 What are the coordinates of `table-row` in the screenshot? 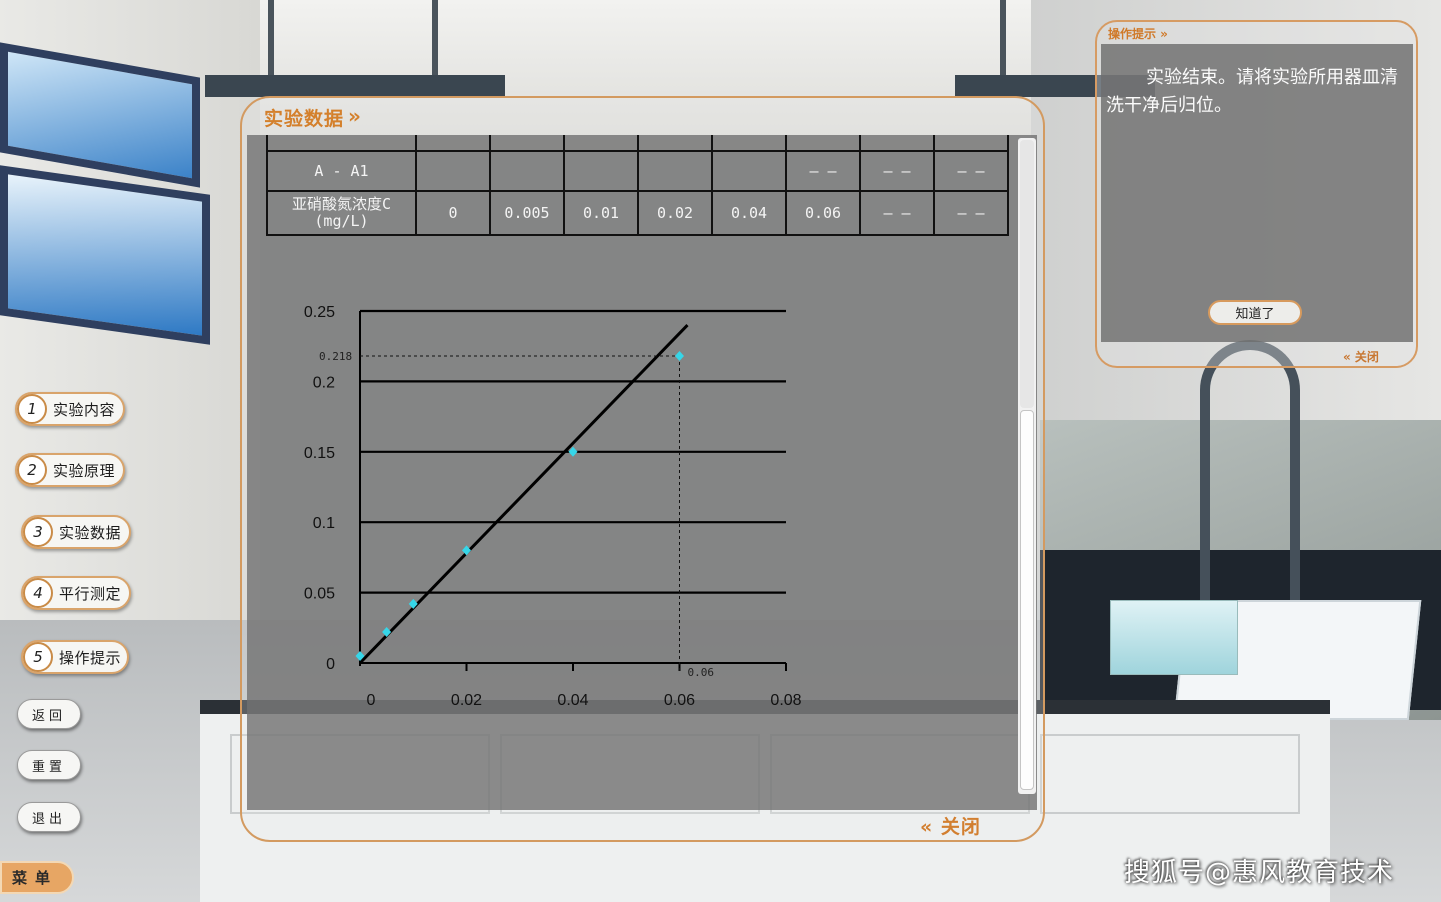 It's located at (637, 143).